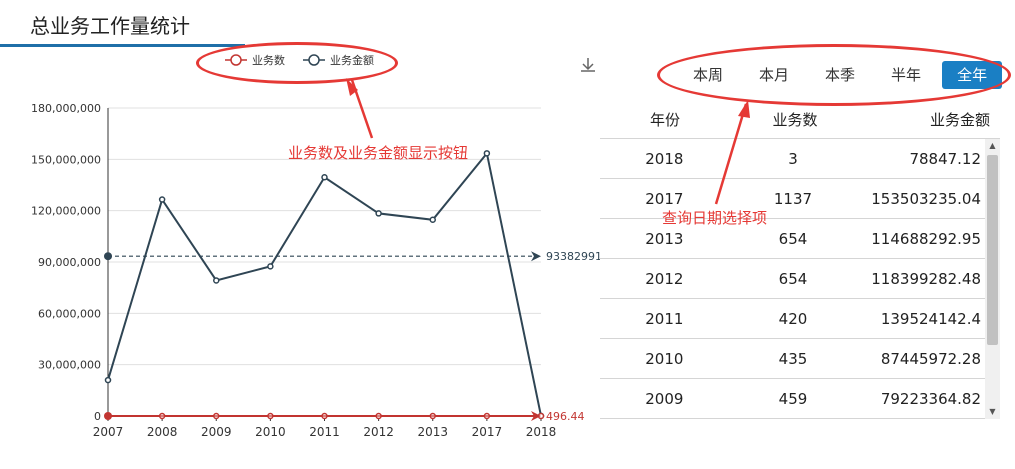  What do you see at coordinates (664, 398) in the screenshot?
I see `cell-year: 2009` at bounding box center [664, 398].